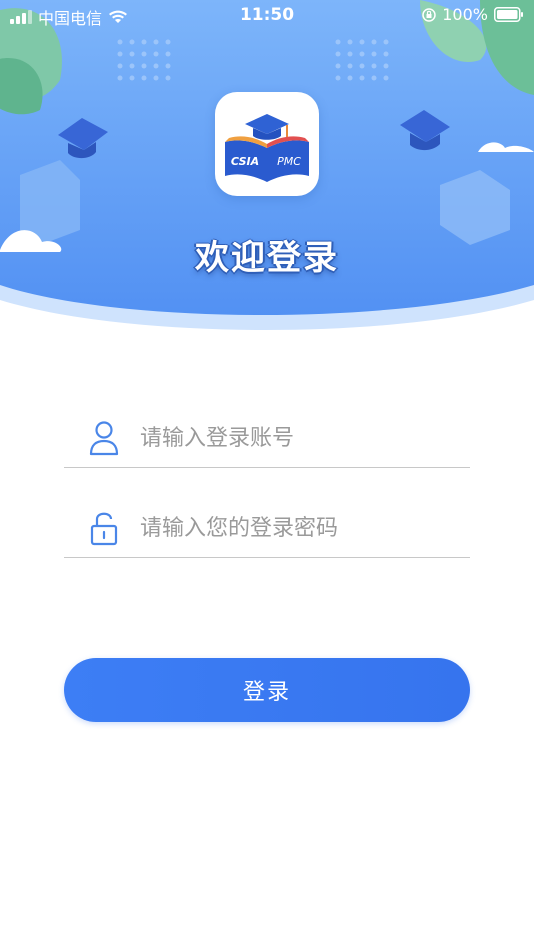  What do you see at coordinates (289, 161) in the screenshot?
I see `logo-text-right: PMC` at bounding box center [289, 161].